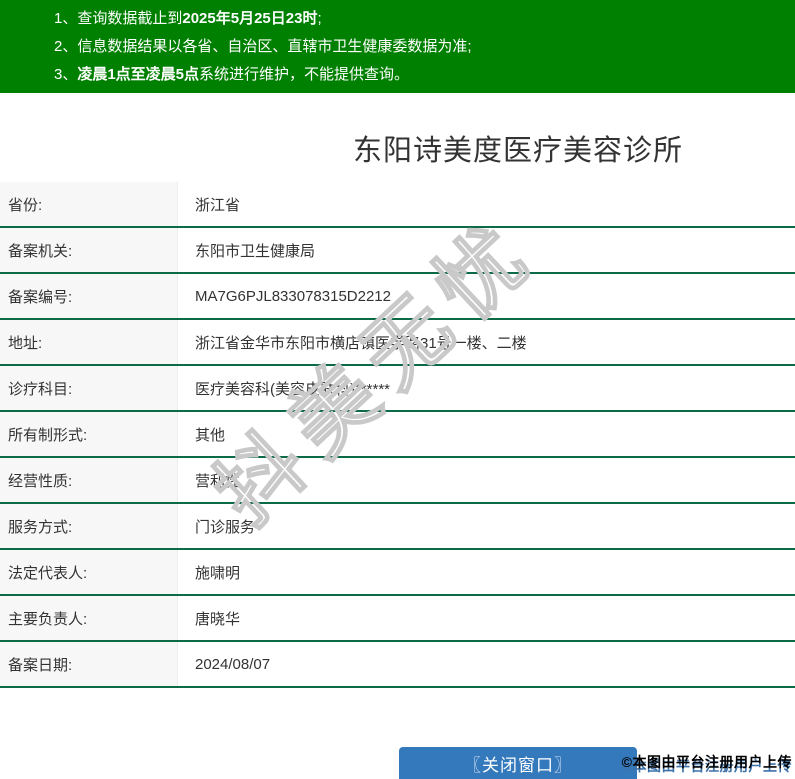 The image size is (795, 779). What do you see at coordinates (218, 205) in the screenshot?
I see `row-value: 浙江省` at bounding box center [218, 205].